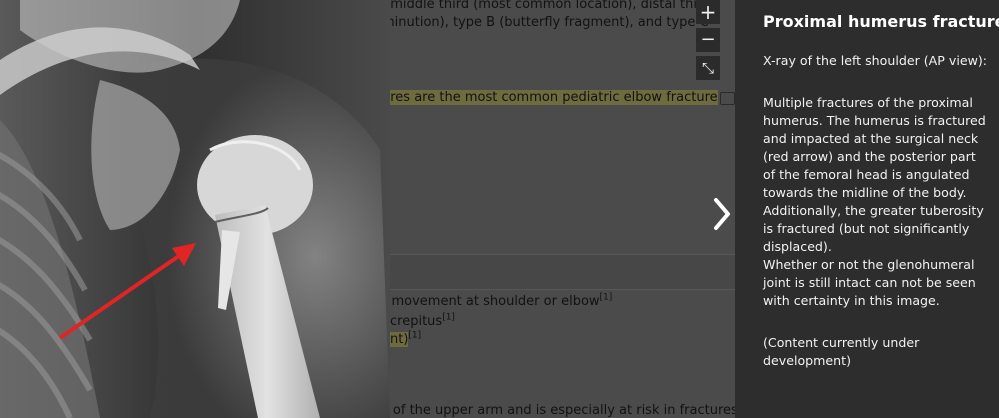 The image size is (999, 418). Describe the element at coordinates (562, 272) in the screenshot. I see `section-header-band` at that location.